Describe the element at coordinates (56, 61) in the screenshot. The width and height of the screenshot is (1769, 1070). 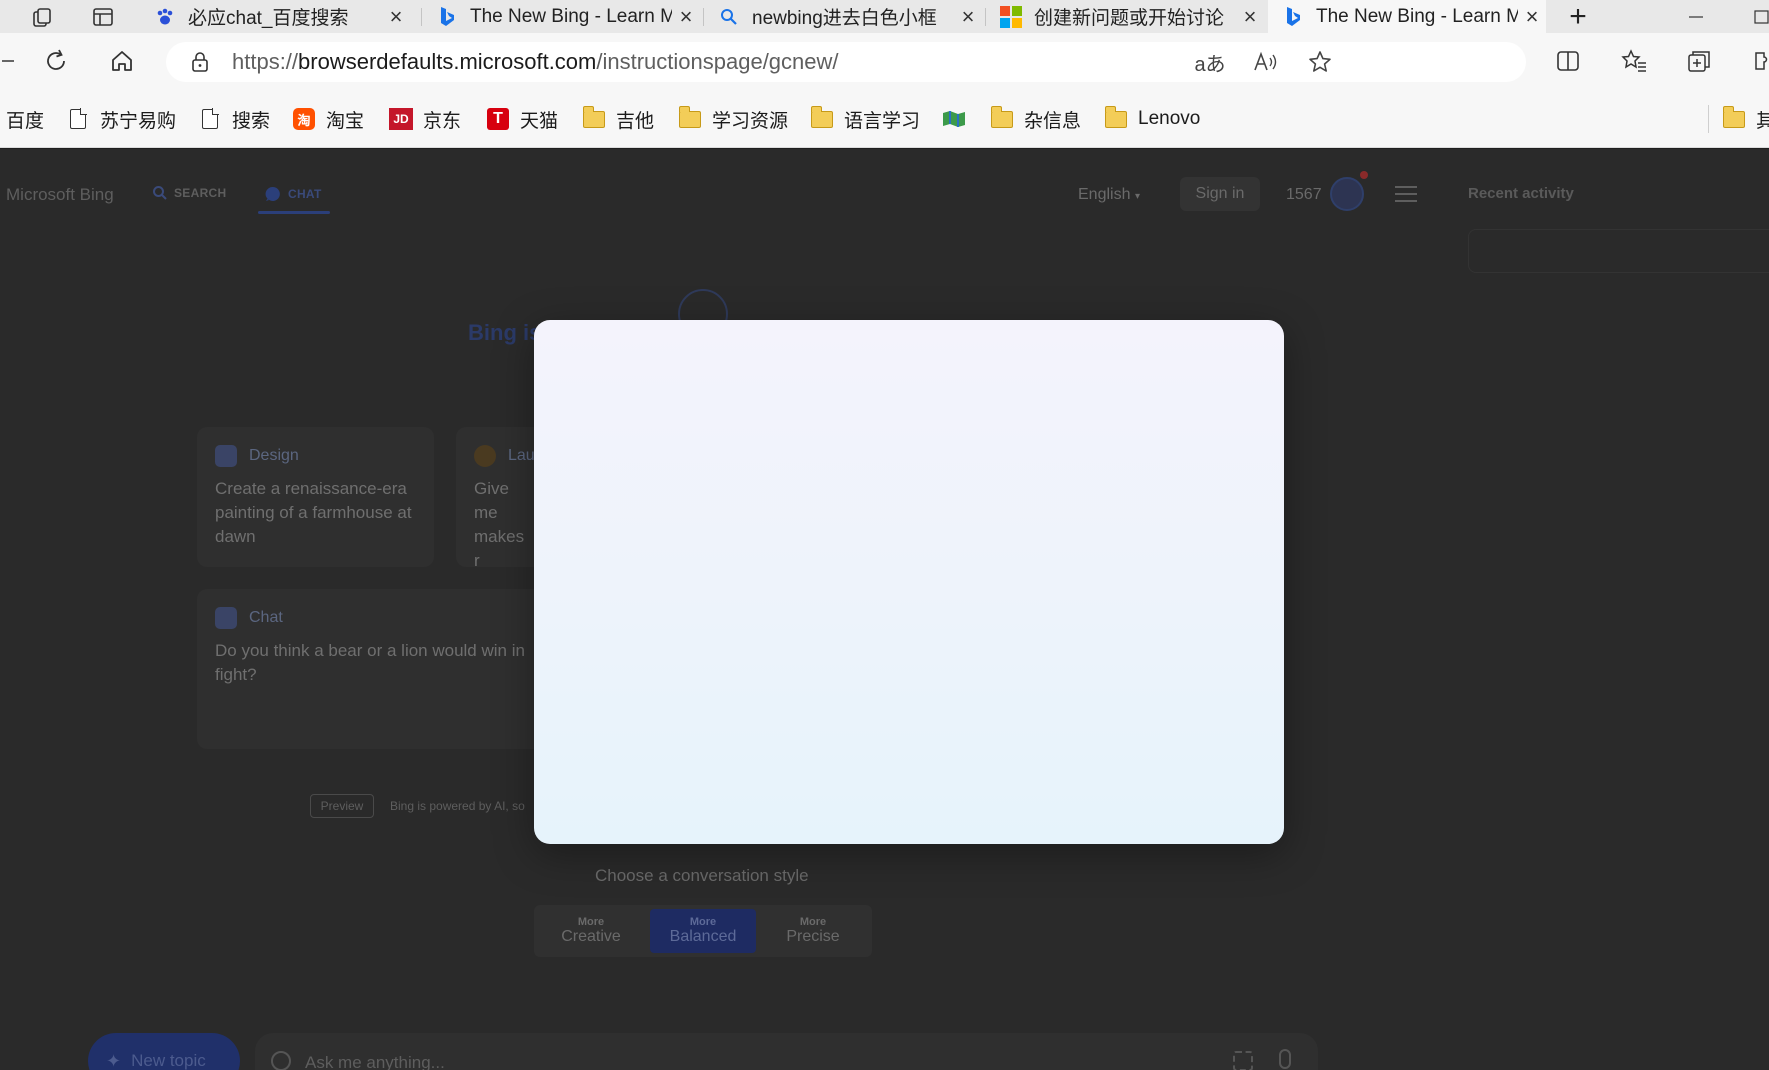
I see `refresh-icon` at that location.